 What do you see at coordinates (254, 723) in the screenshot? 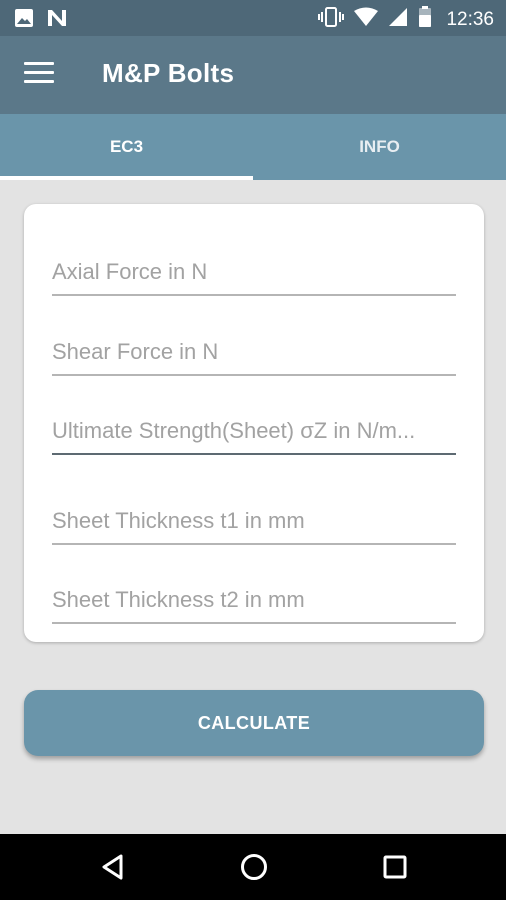
I see `calculate-button: CALCULATE` at bounding box center [254, 723].